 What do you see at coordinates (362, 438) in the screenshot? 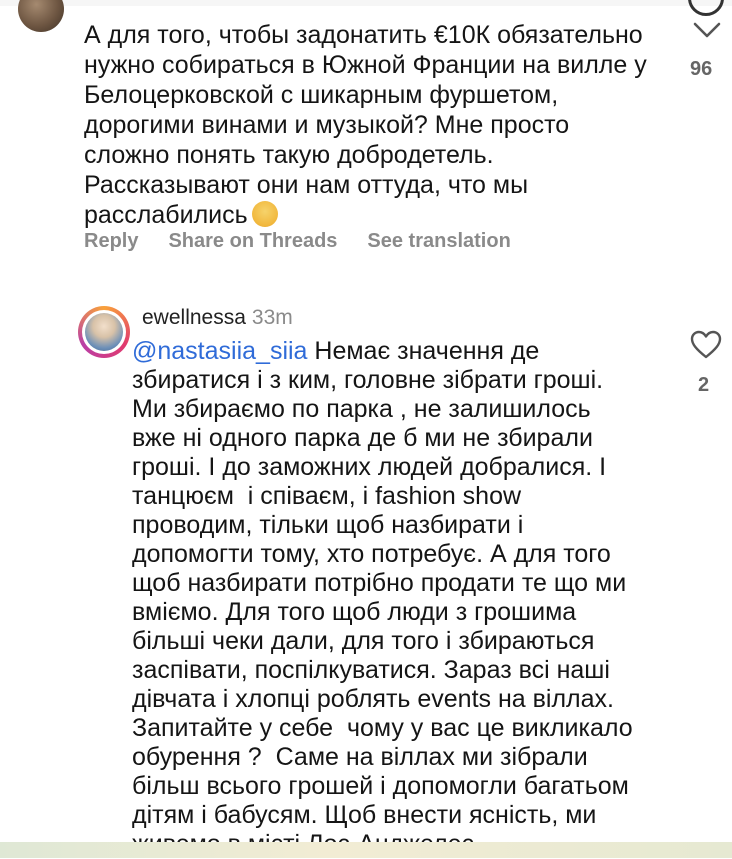
I see `comment-2-line: вже ні одного парка де б ми не збирали` at bounding box center [362, 438].